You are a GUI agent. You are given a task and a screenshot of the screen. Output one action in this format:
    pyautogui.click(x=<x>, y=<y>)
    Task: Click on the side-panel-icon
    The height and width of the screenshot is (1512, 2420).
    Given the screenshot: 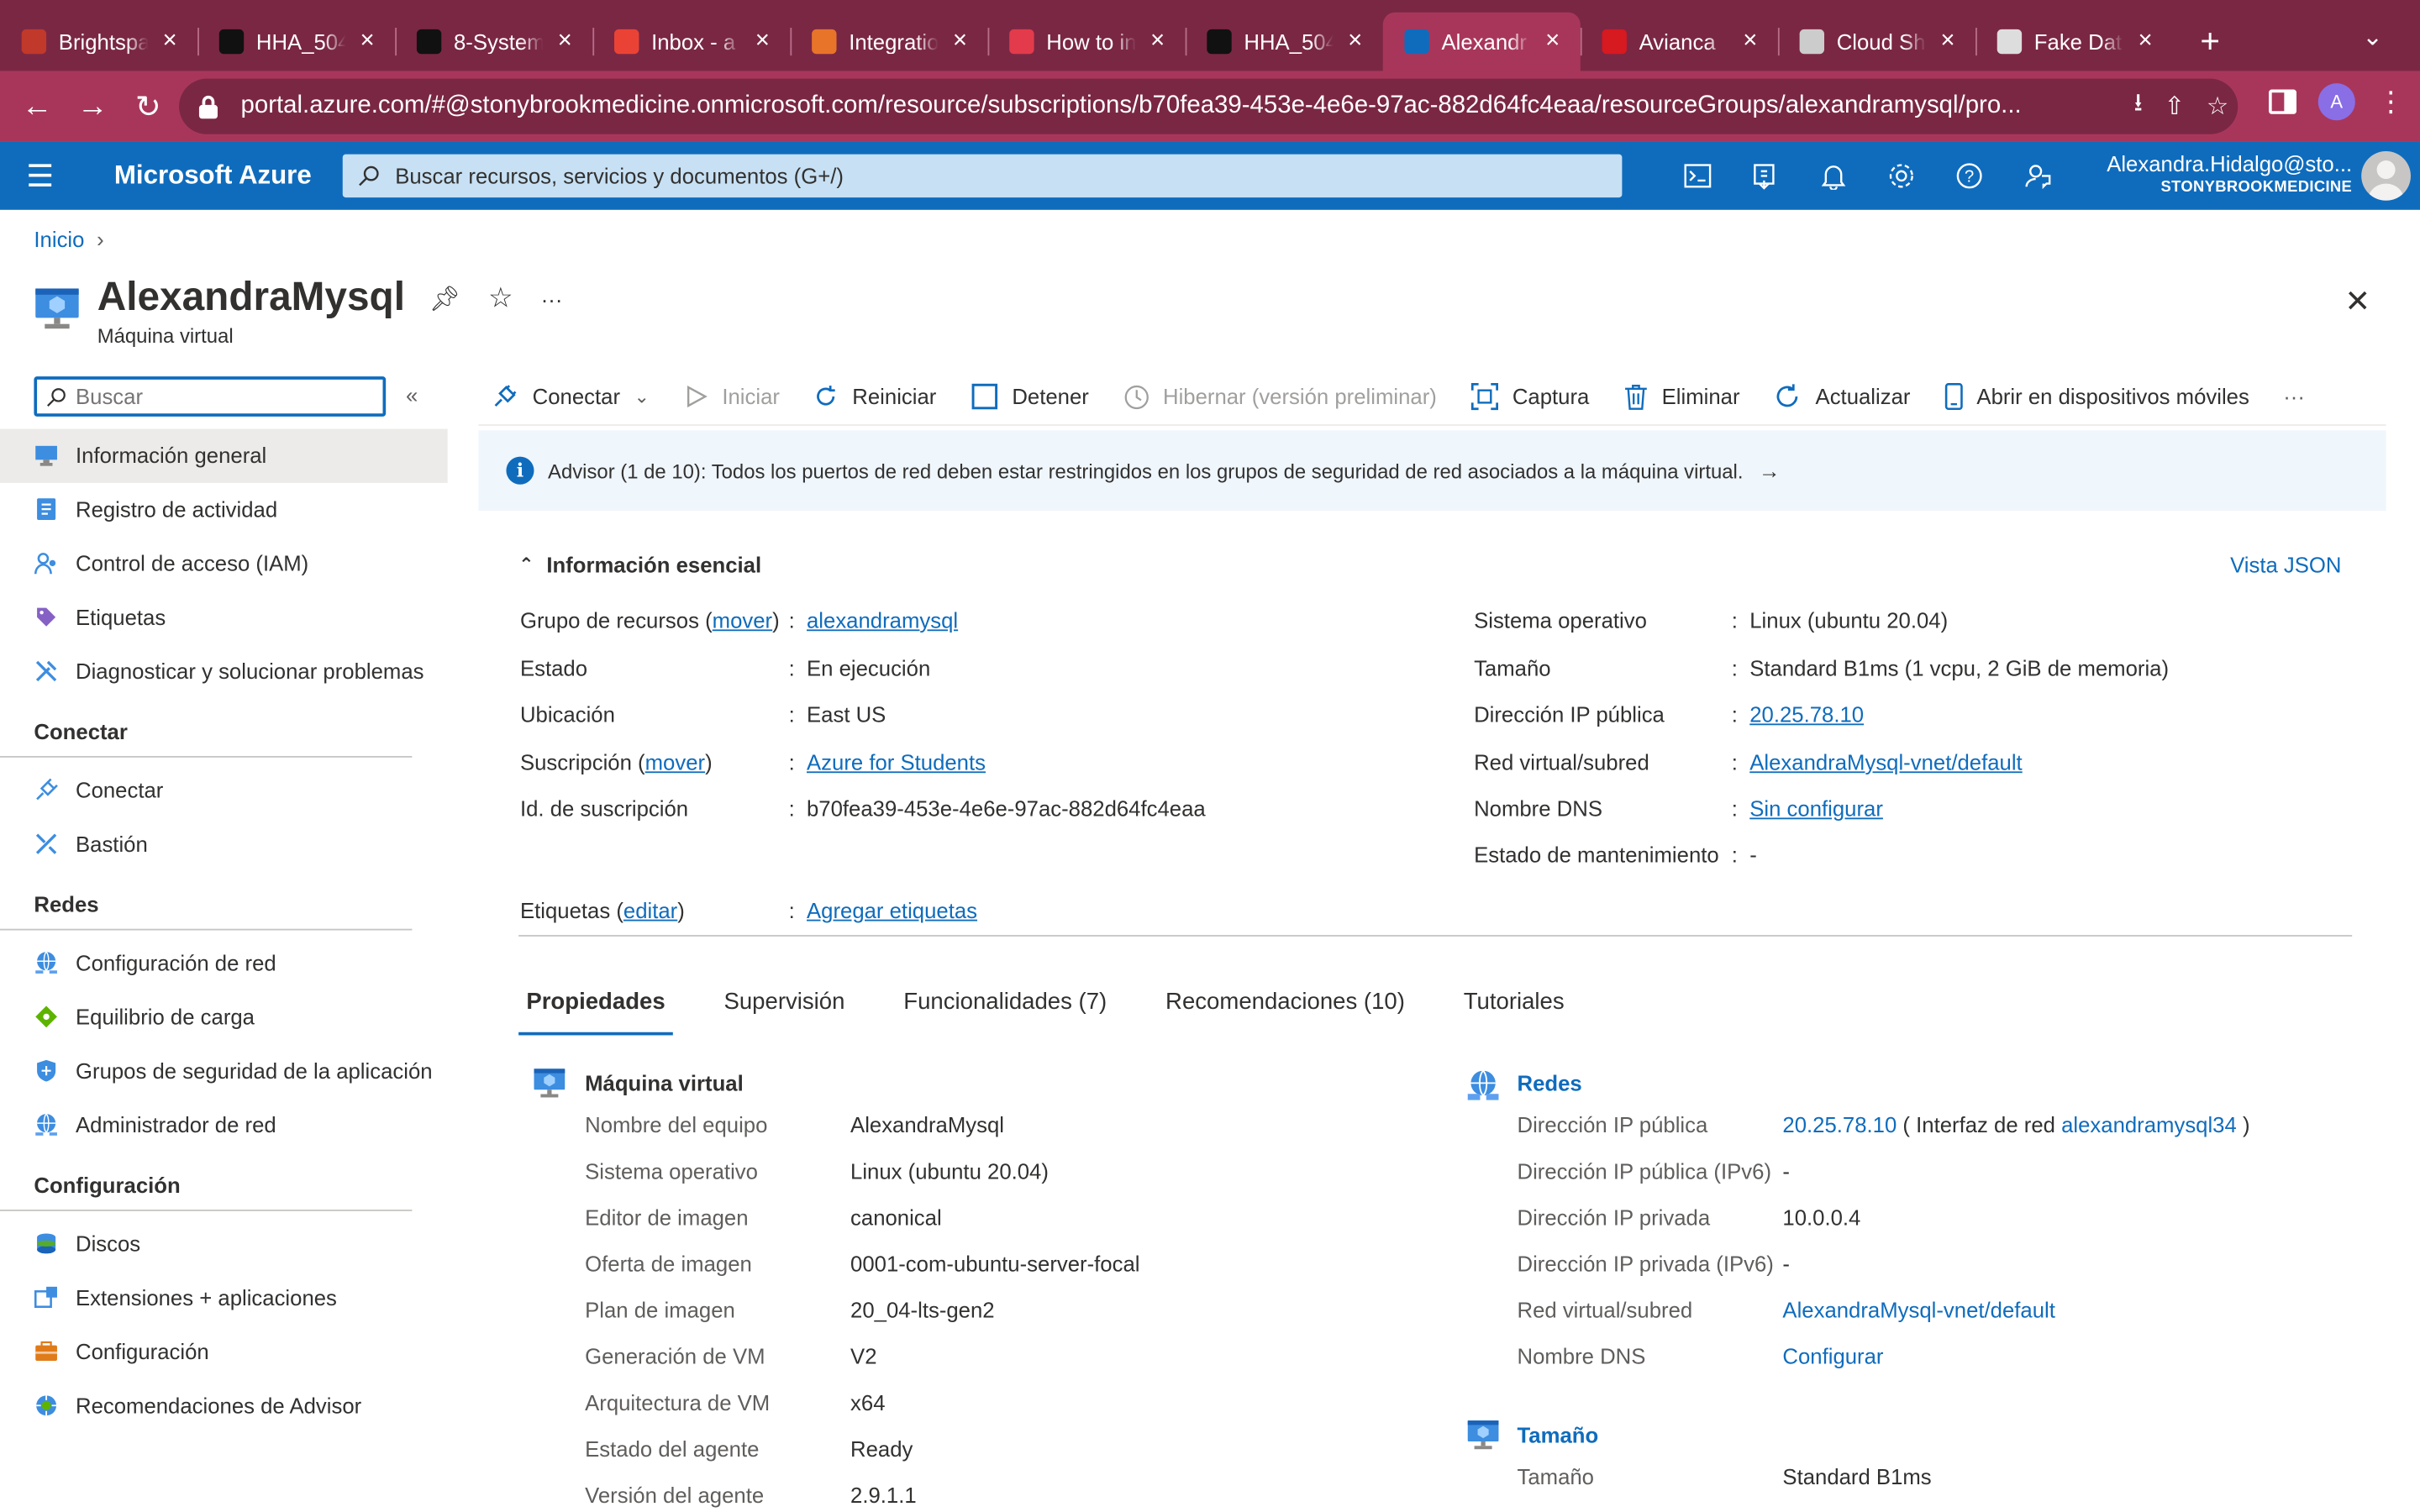 What is the action you would take?
    pyautogui.click(x=2282, y=101)
    